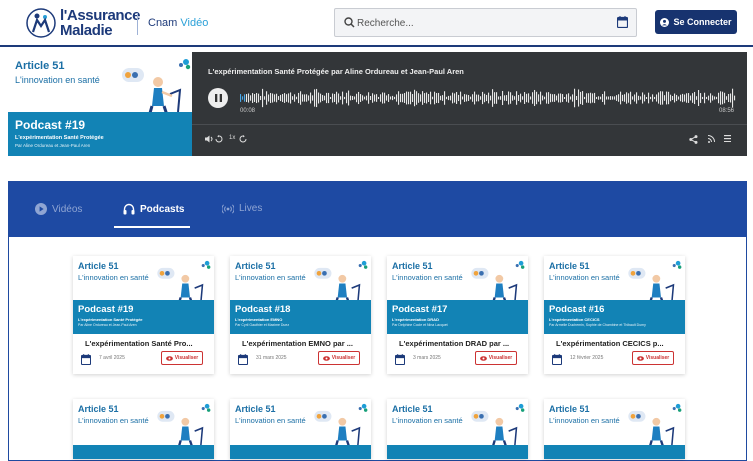 The width and height of the screenshot is (753, 461). I want to click on tab-lives: Lives, so click(242, 208).